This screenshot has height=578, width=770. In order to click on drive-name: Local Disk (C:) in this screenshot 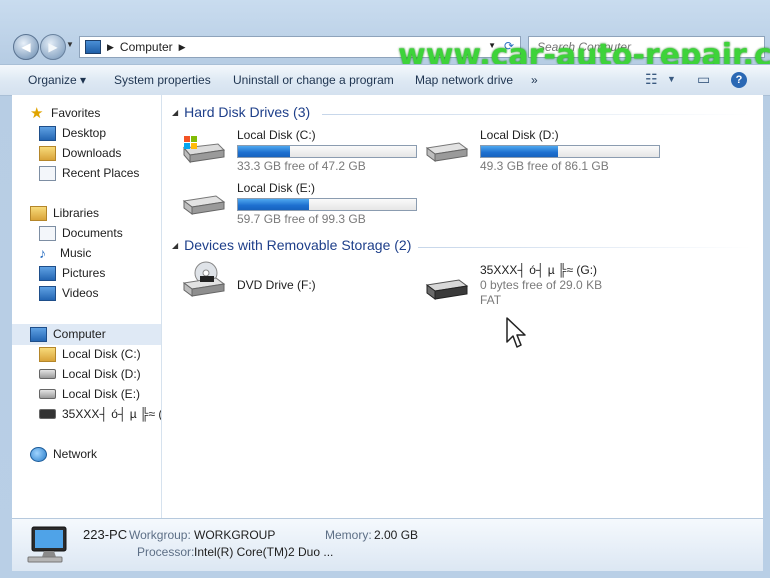, I will do `click(276, 135)`.